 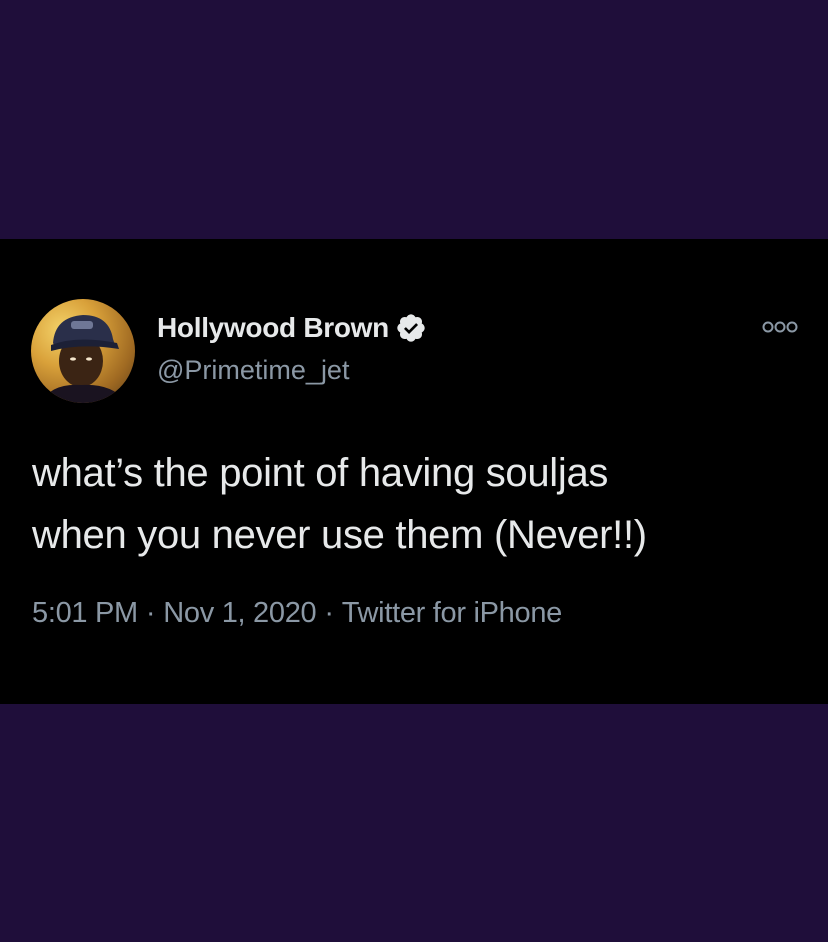 What do you see at coordinates (411, 328) in the screenshot?
I see `verified-badge-icon` at bounding box center [411, 328].